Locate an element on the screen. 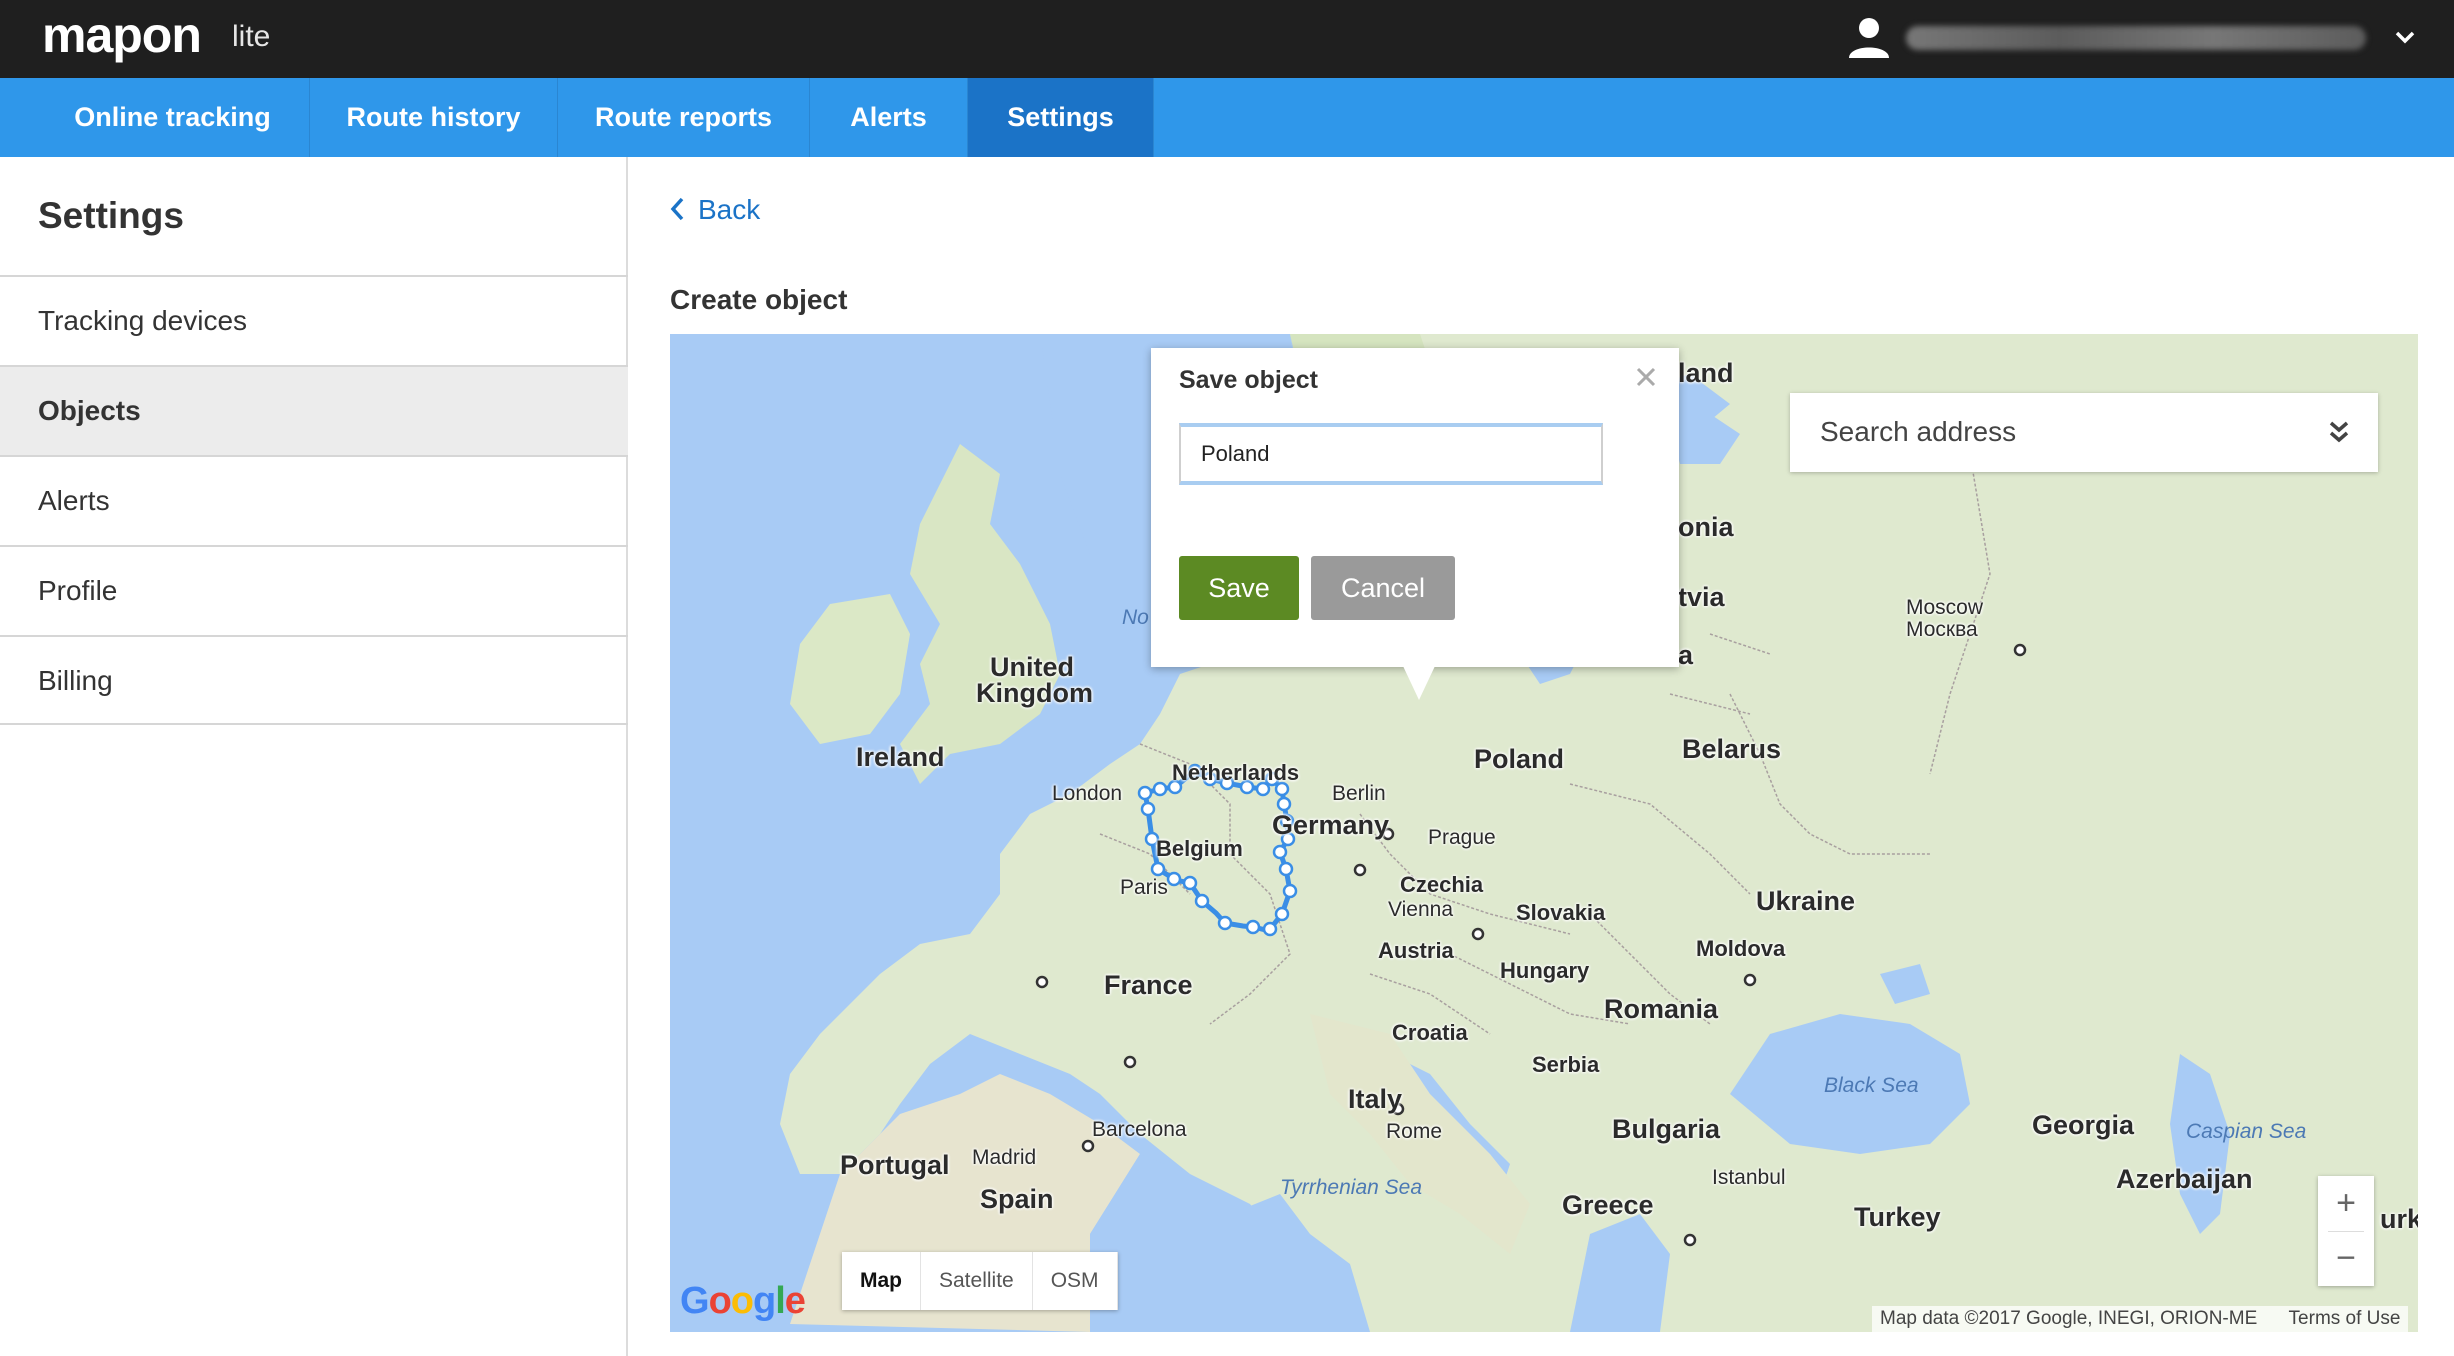 The height and width of the screenshot is (1356, 2454). map-label-moscow-ru: Москва is located at coordinates (1942, 629).